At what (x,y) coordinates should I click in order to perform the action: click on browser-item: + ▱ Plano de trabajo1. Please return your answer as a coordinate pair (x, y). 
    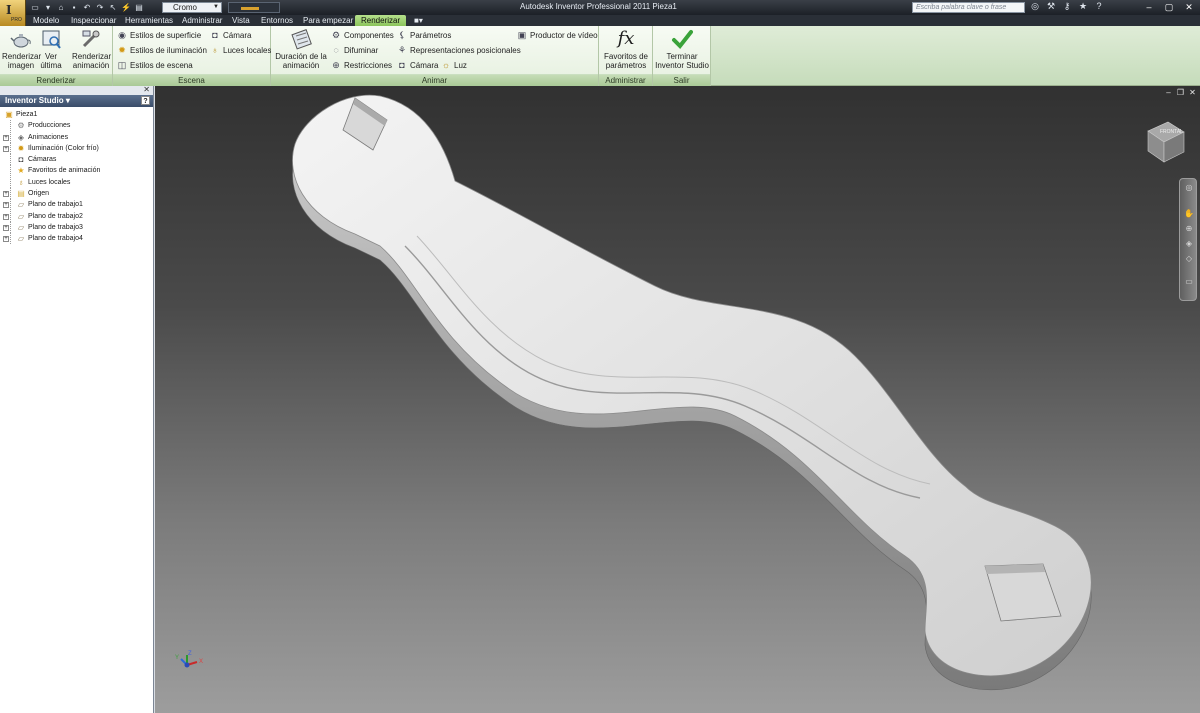
    Looking at the image, I should click on (76, 205).